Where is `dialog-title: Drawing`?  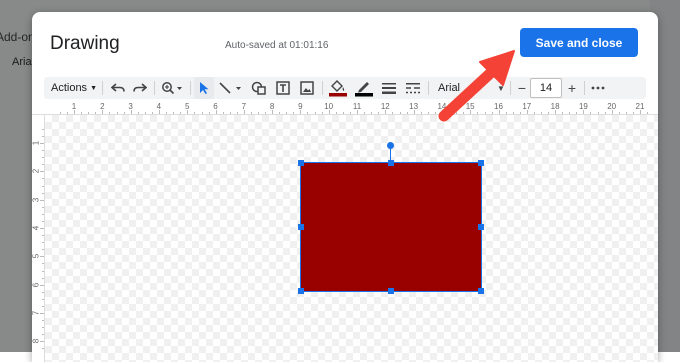
dialog-title: Drawing is located at coordinates (85, 43).